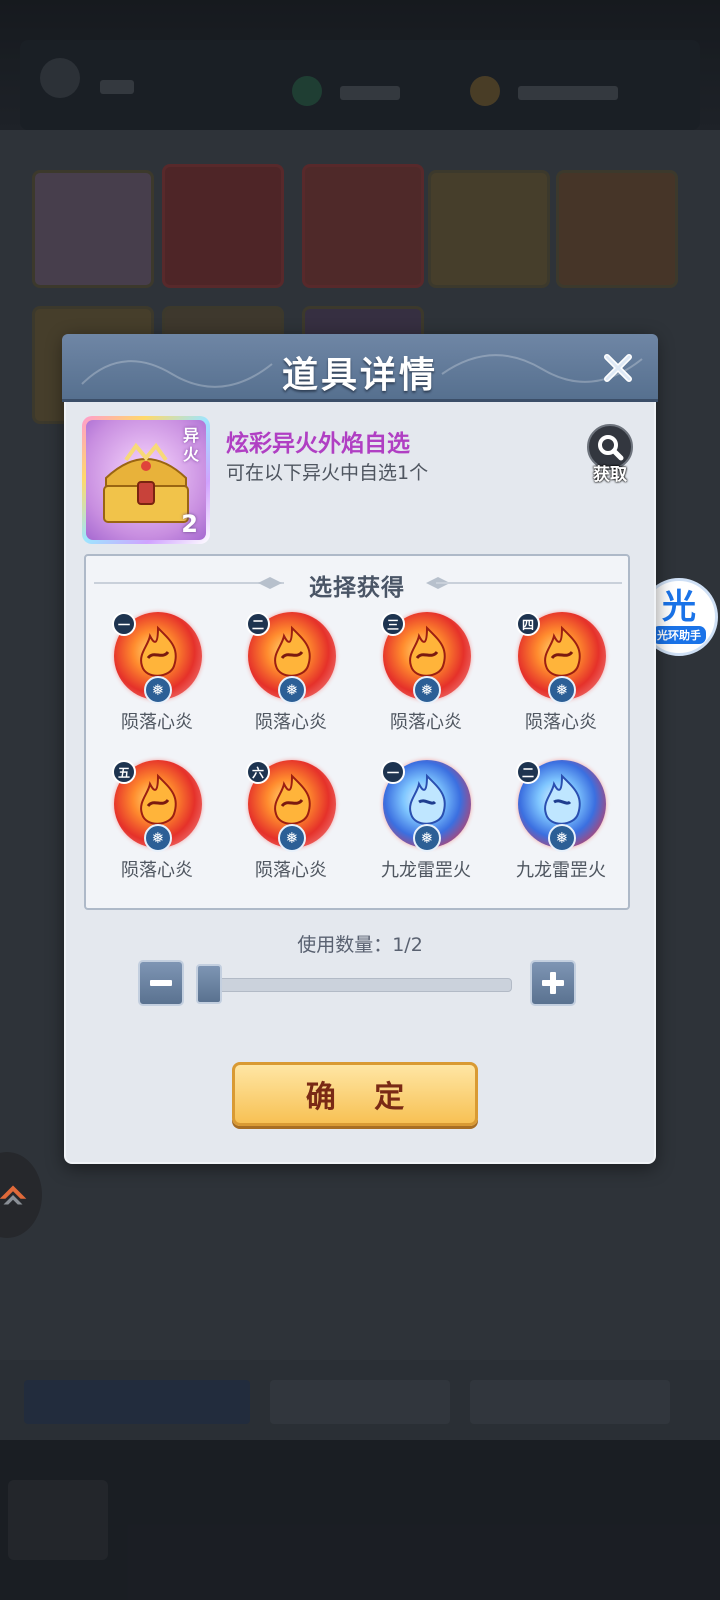 This screenshot has width=720, height=1600. Describe the element at coordinates (611, 448) in the screenshot. I see `search-icon` at that location.